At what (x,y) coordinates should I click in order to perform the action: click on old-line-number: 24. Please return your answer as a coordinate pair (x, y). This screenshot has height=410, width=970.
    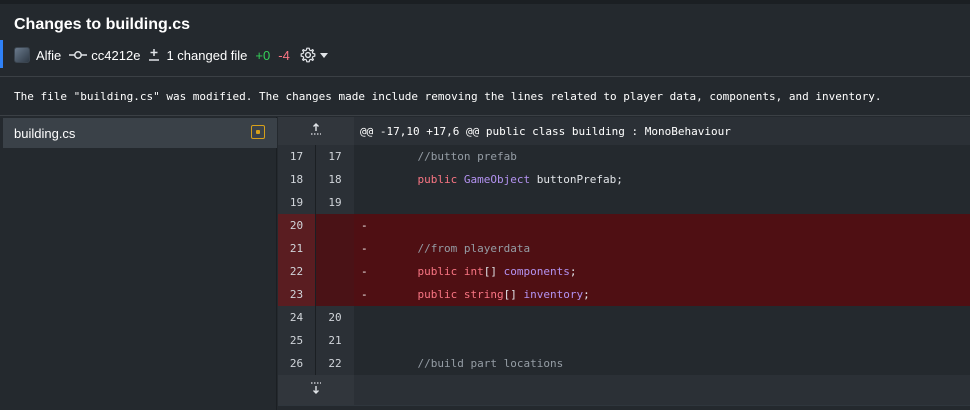
    Looking at the image, I should click on (297, 317).